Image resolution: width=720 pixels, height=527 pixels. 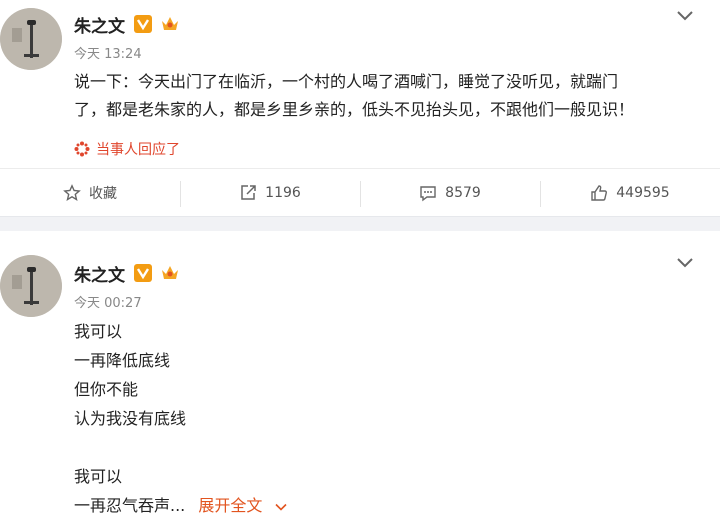 I want to click on like-button: 449595, so click(x=630, y=193).